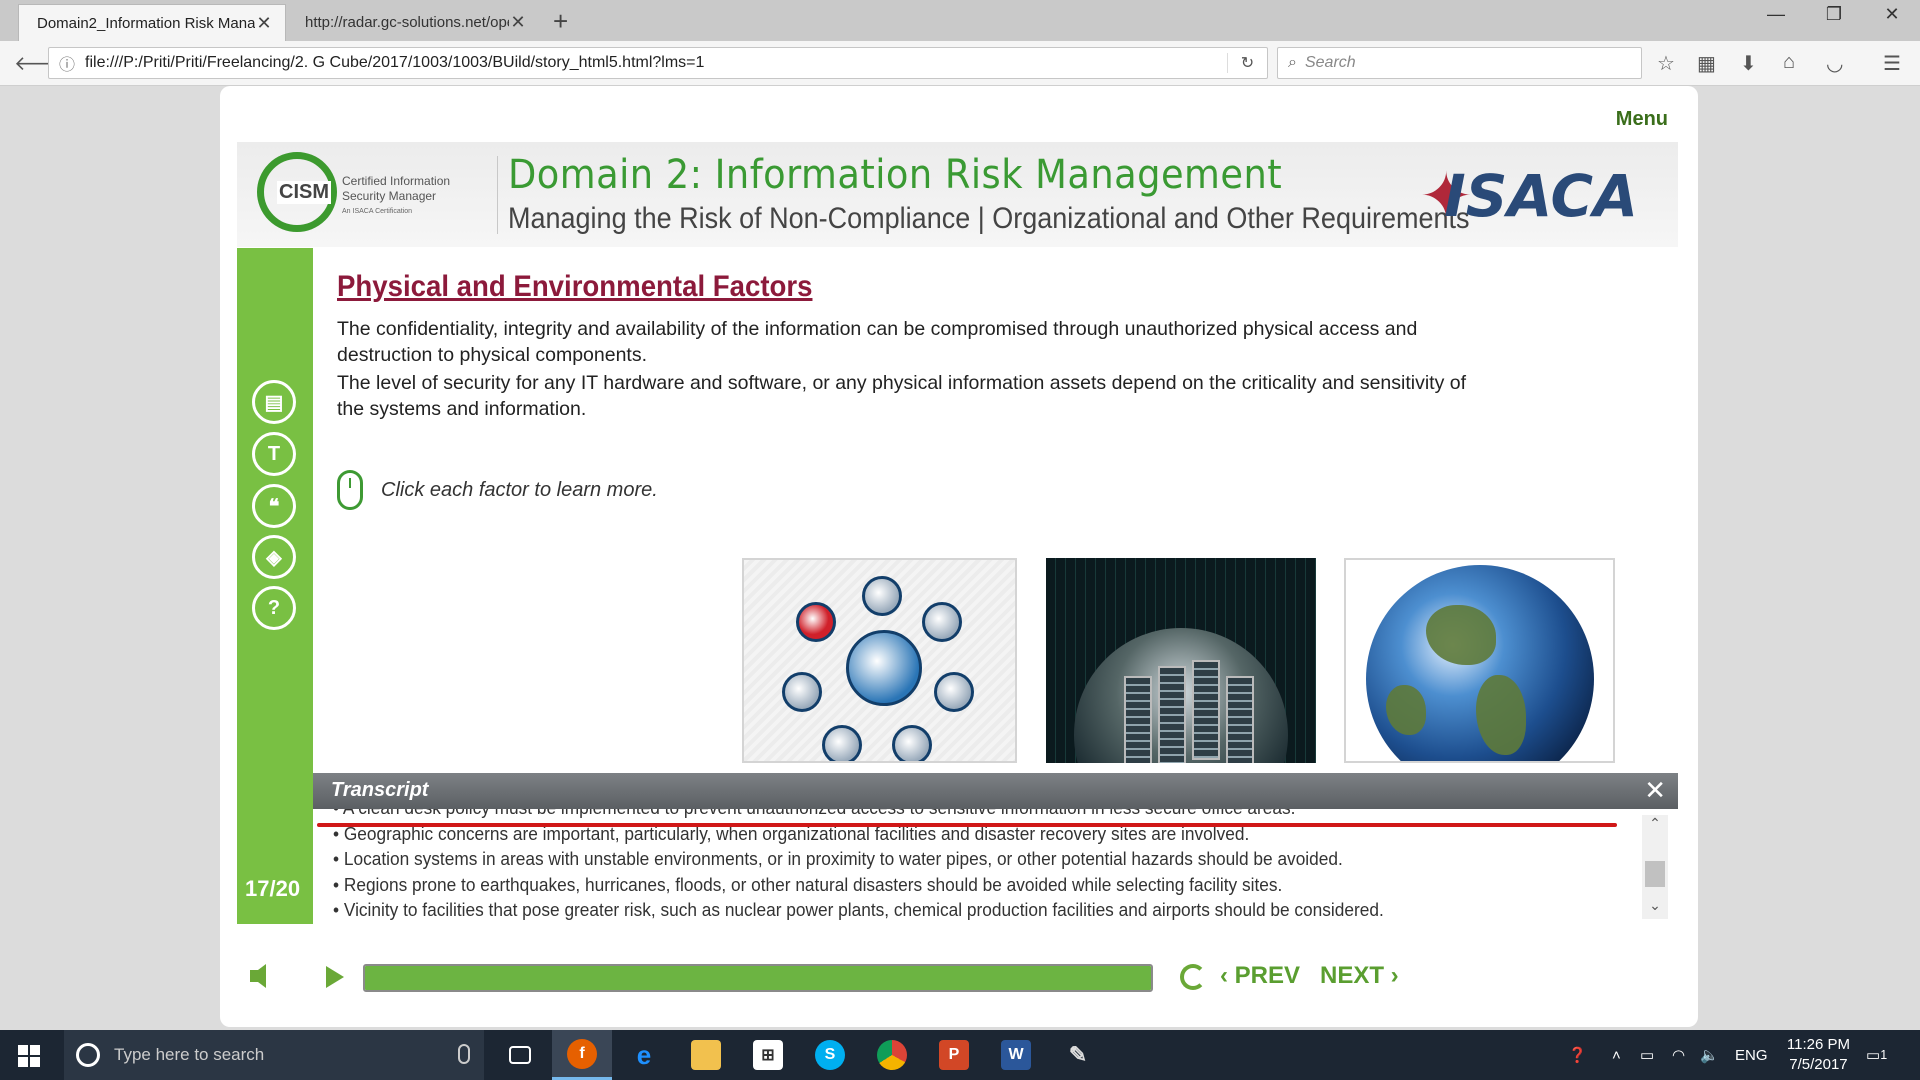 The width and height of the screenshot is (1920, 1080). Describe the element at coordinates (1247, 63) in the screenshot. I see `reload-icon: ↻` at that location.